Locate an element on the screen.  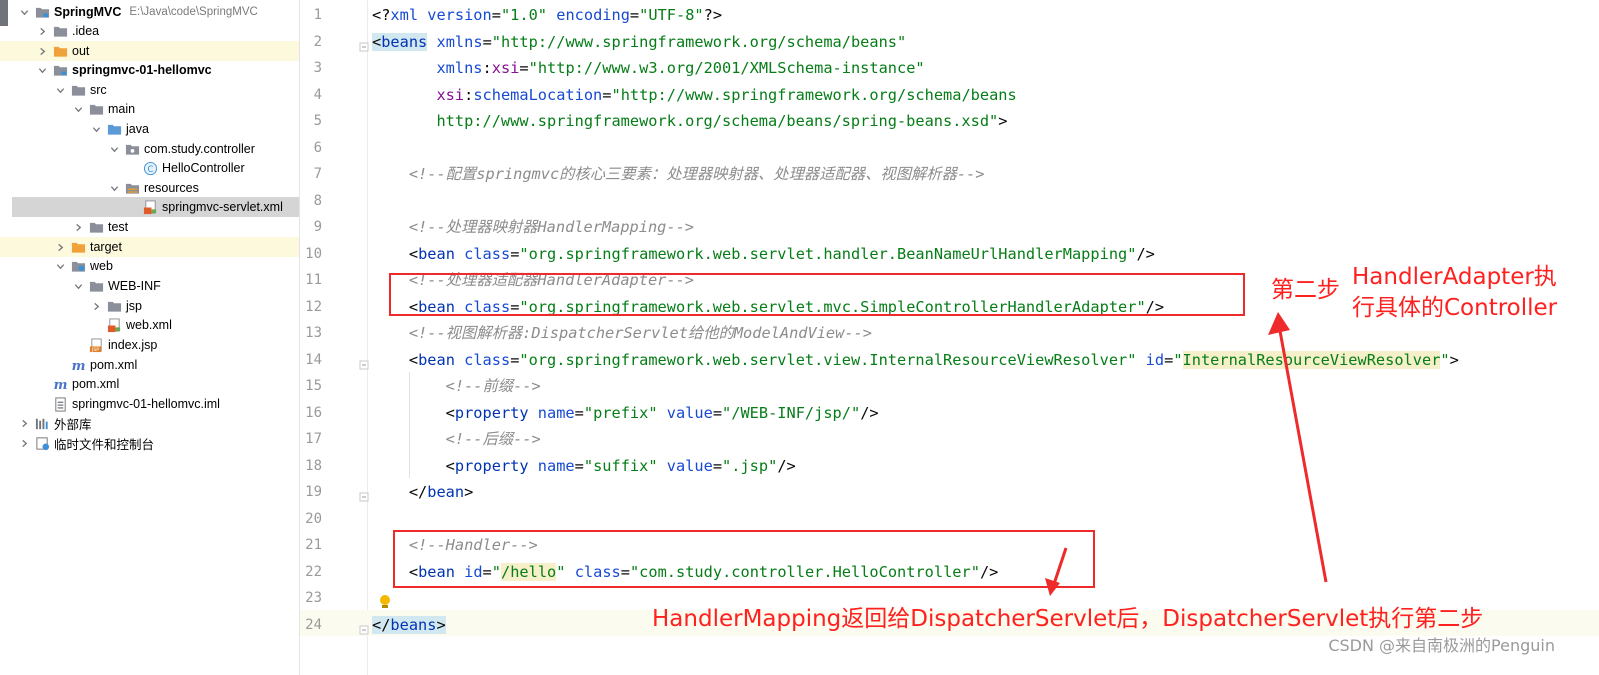
arrow-to-handler is located at coordinates (1056, 571).